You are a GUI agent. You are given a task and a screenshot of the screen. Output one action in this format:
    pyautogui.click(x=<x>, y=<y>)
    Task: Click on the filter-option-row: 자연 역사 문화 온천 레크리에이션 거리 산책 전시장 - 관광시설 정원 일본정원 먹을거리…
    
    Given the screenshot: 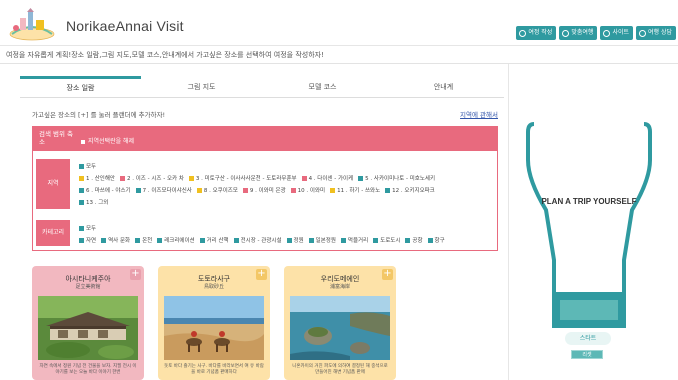 What is the action you would take?
    pyautogui.click(x=262, y=240)
    